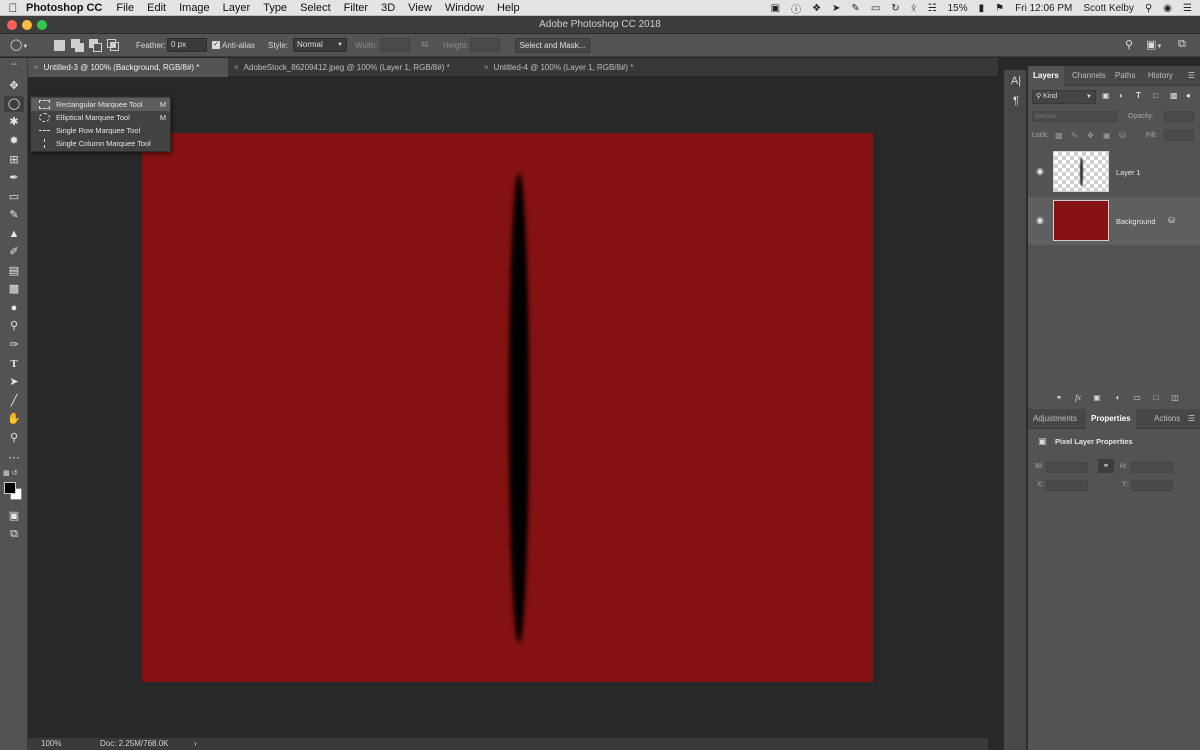 The height and width of the screenshot is (750, 1200). What do you see at coordinates (1118, 398) in the screenshot?
I see `adjustment-layer-icon: ◐` at bounding box center [1118, 398].